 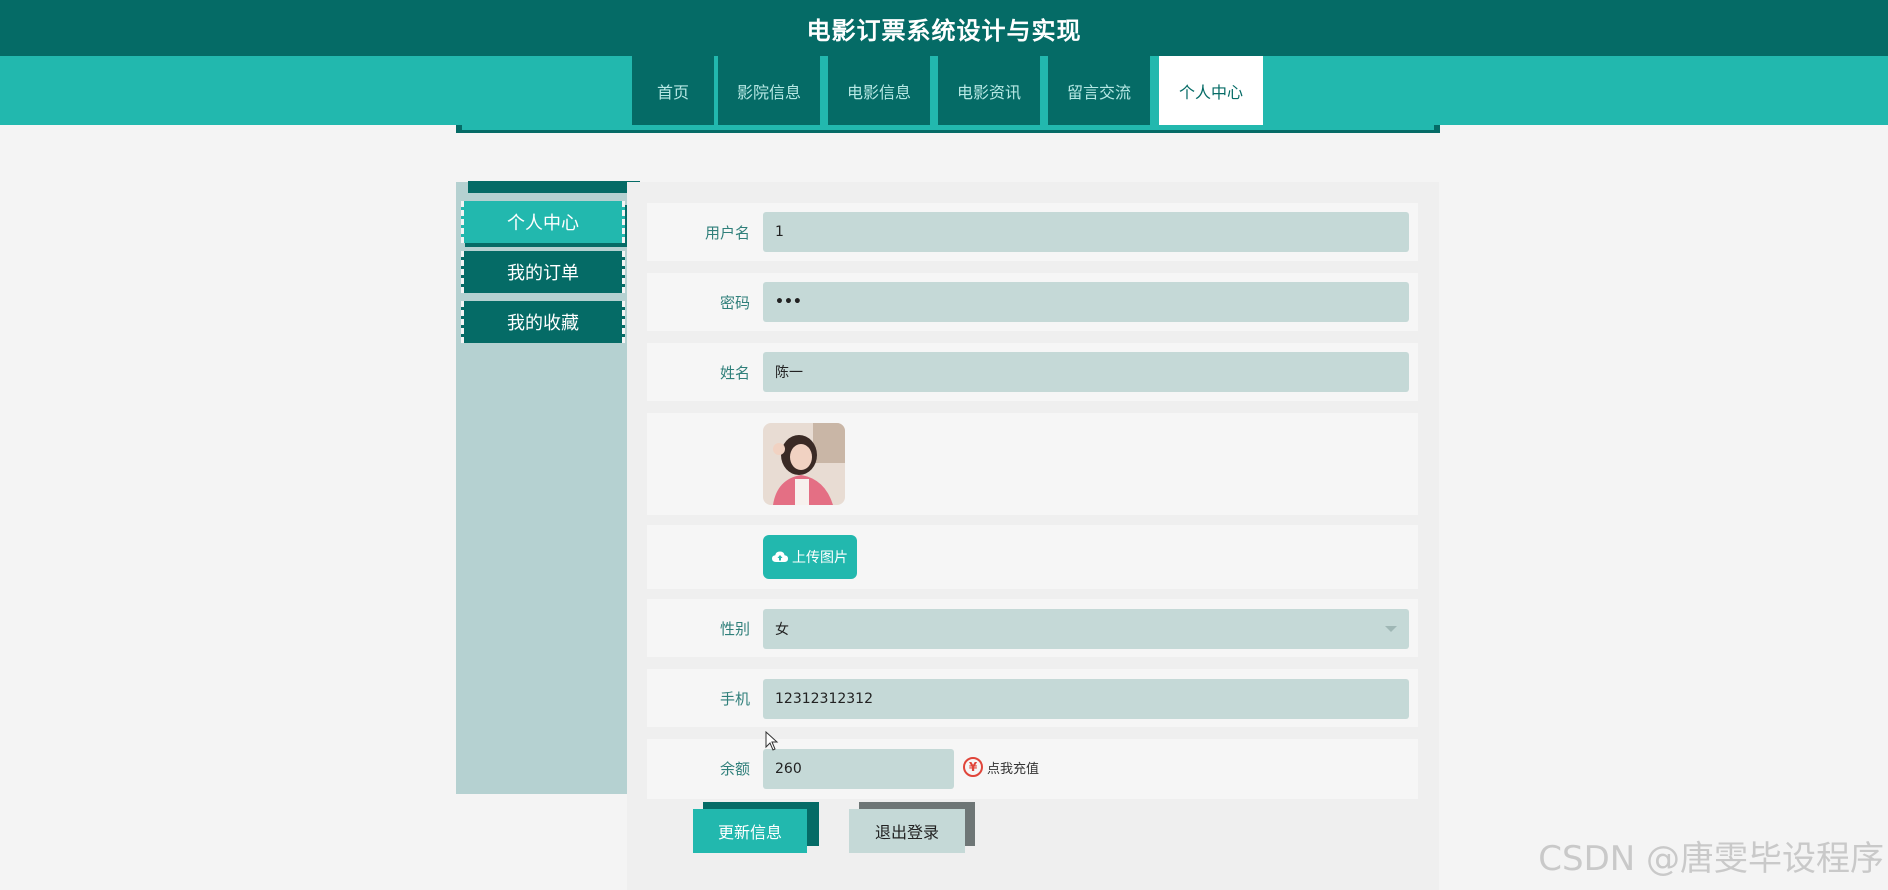 I want to click on mouse-cursor-icon, so click(x=772, y=741).